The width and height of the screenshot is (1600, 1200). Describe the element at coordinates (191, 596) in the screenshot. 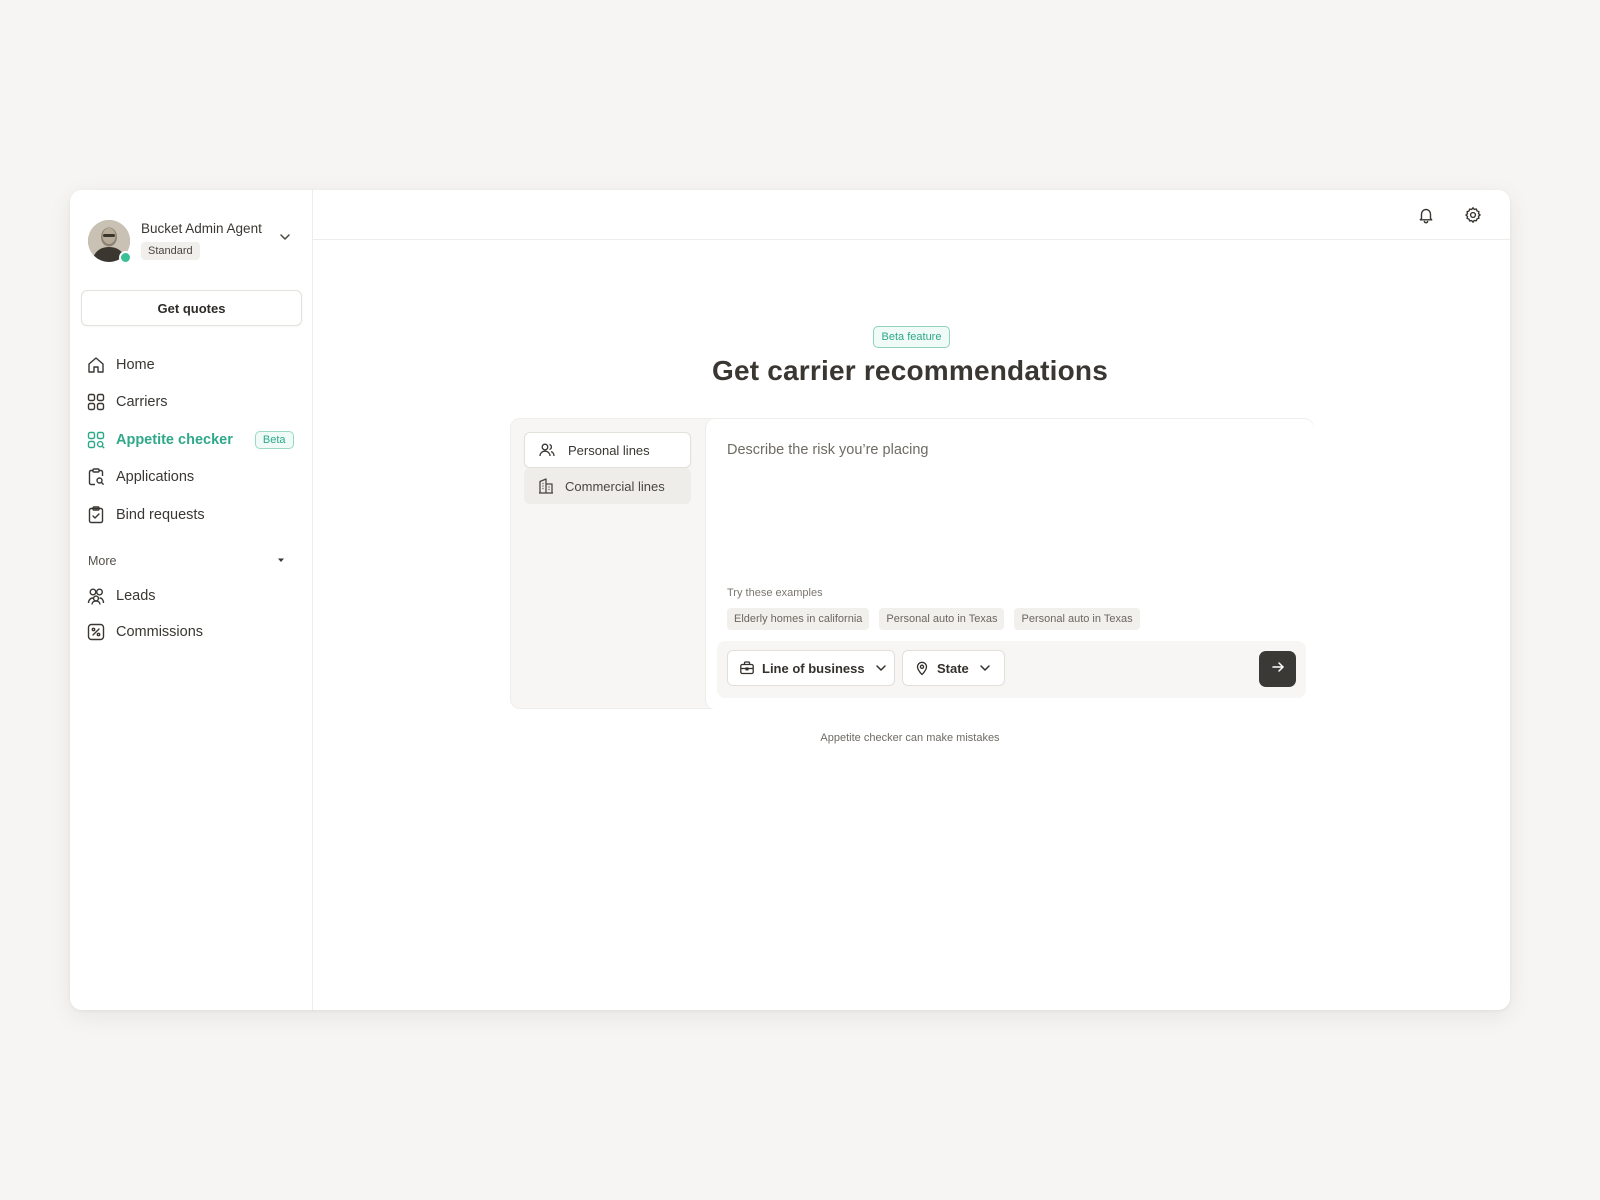

I see `sidebar-item-leads: Leads` at that location.